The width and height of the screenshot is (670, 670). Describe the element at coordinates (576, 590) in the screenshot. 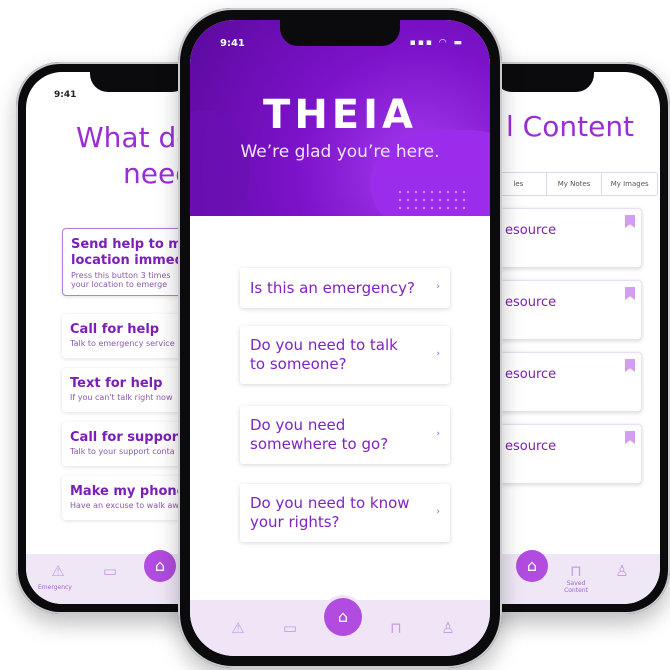

I see `saved-label-line-2: Content` at that location.